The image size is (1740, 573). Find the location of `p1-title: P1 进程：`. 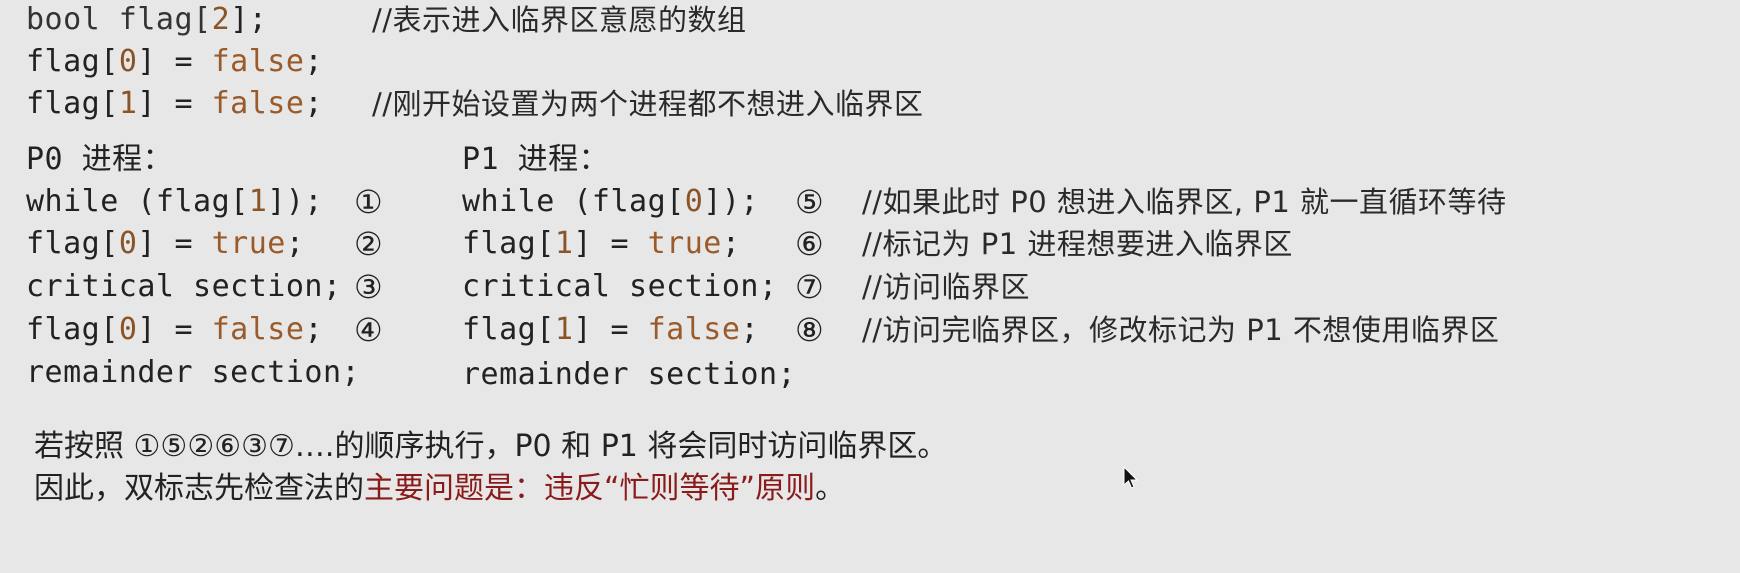

p1-title: P1 进程： is located at coordinates (536, 159).